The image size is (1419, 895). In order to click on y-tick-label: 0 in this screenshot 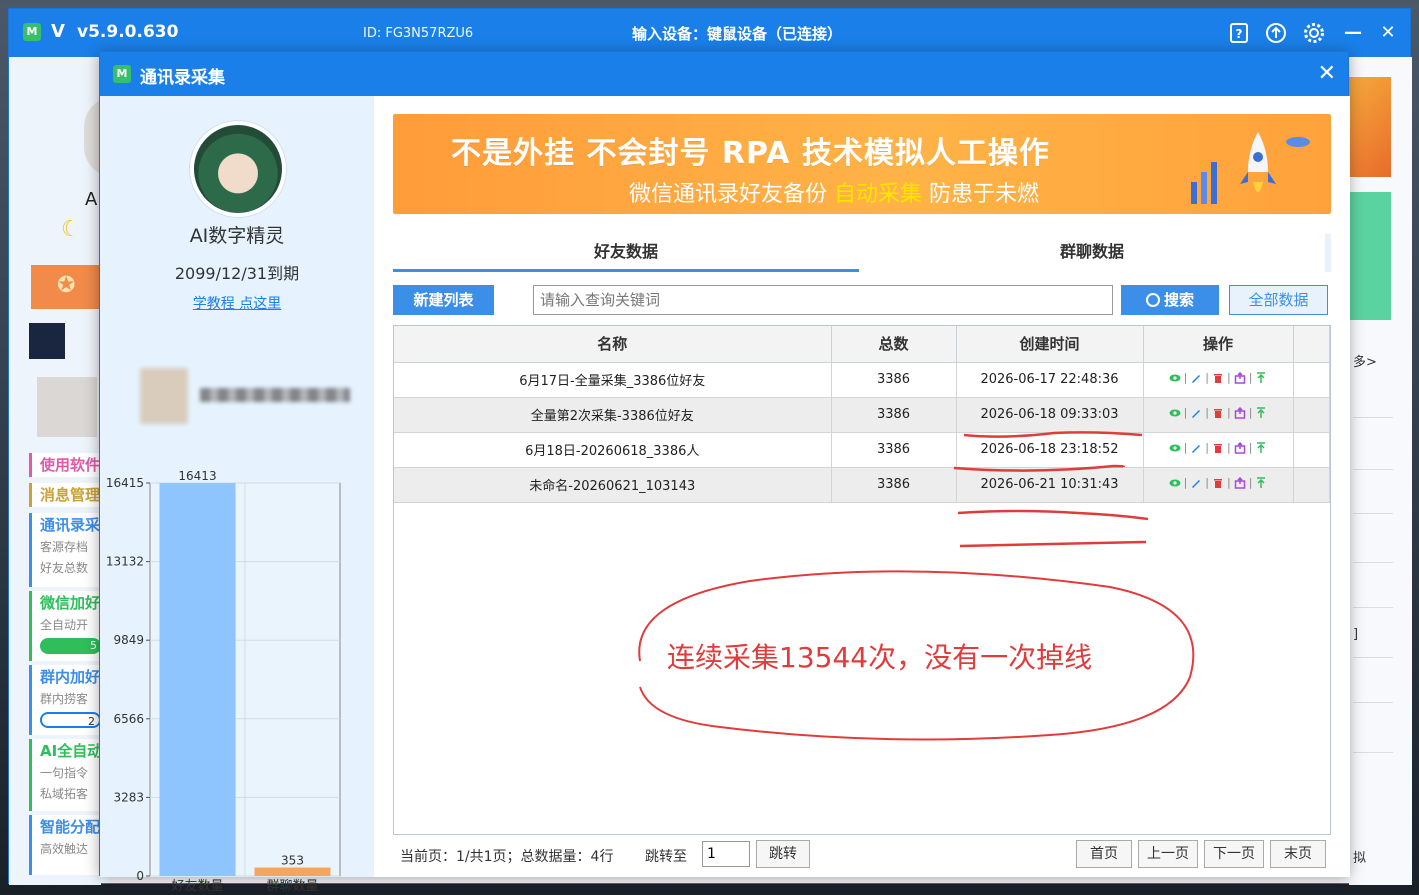, I will do `click(140, 876)`.